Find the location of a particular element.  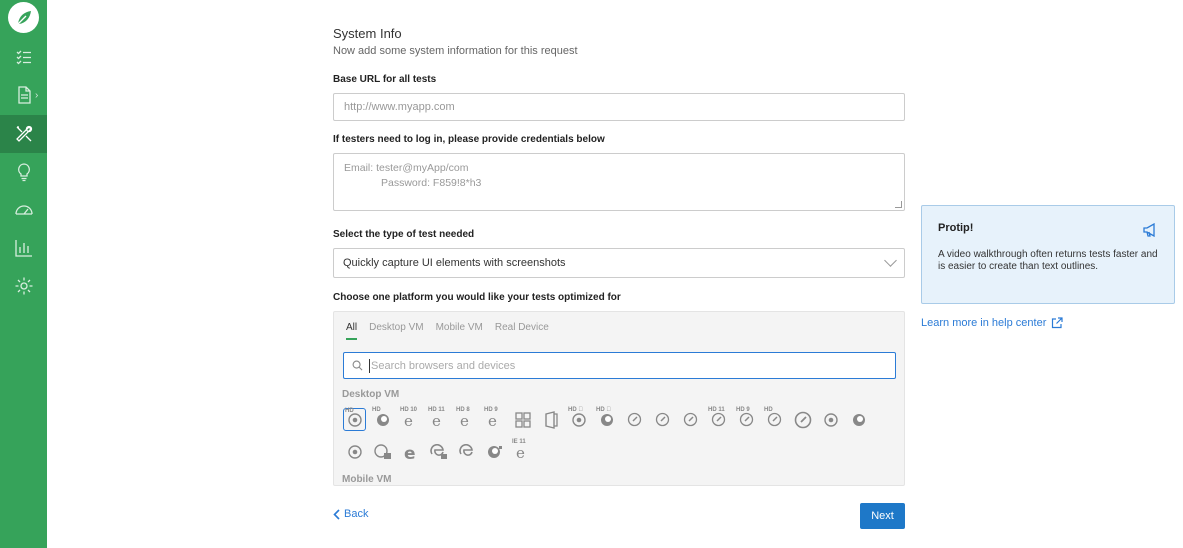

chrome-mac-hd-icon: HD  is located at coordinates (578, 419).